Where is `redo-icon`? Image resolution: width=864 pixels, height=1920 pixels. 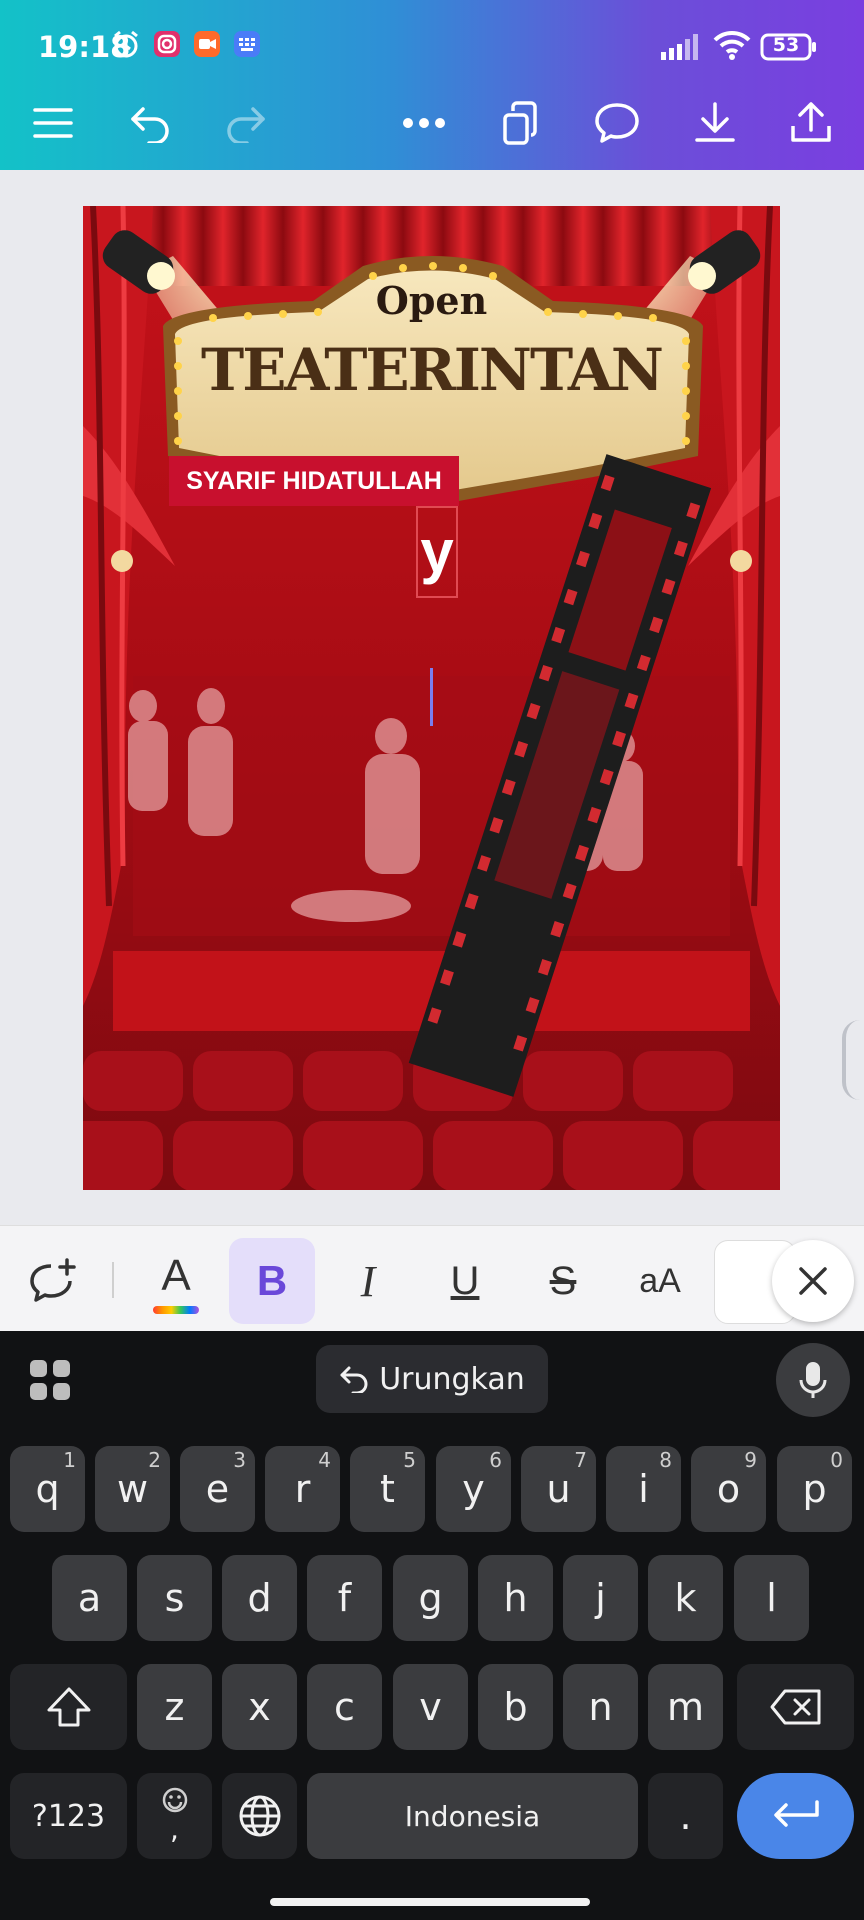 redo-icon is located at coordinates (246, 125).